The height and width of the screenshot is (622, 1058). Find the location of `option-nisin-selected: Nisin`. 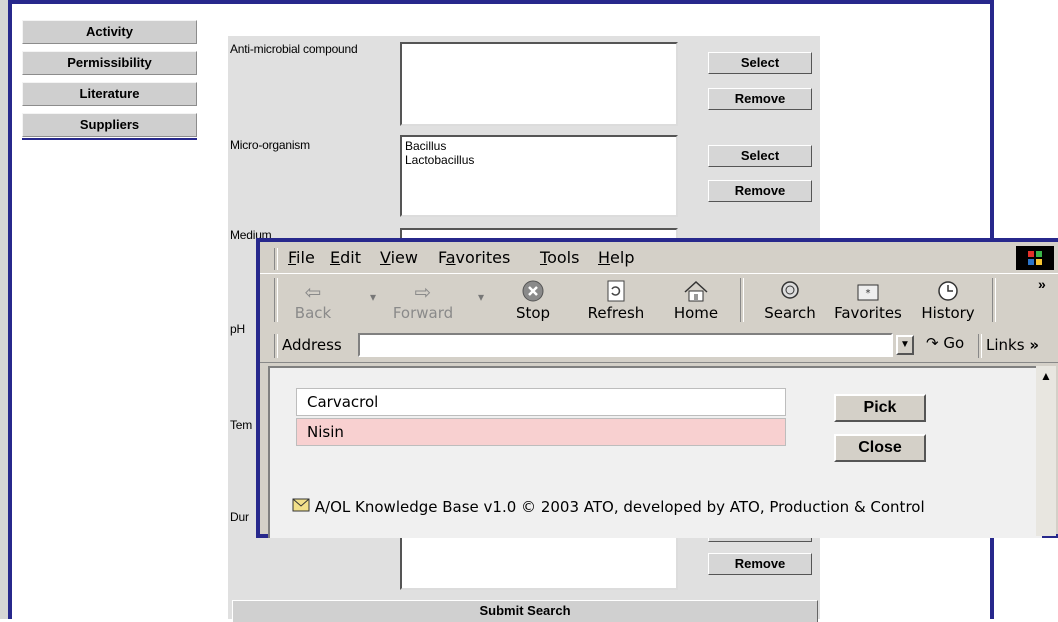

option-nisin-selected: Nisin is located at coordinates (541, 432).